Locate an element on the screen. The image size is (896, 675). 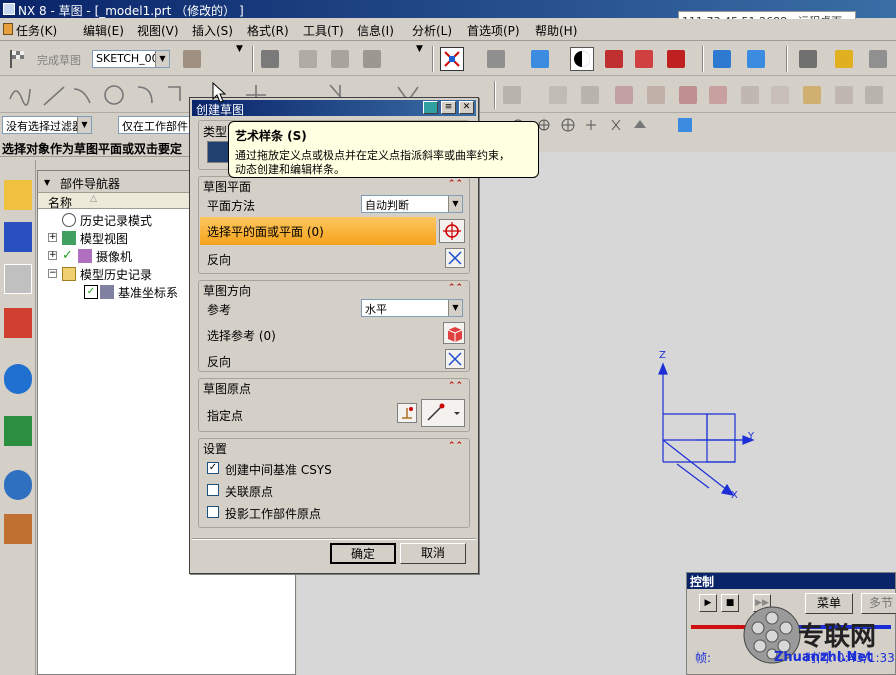
reference-label: 参考 is located at coordinates (219, 310).